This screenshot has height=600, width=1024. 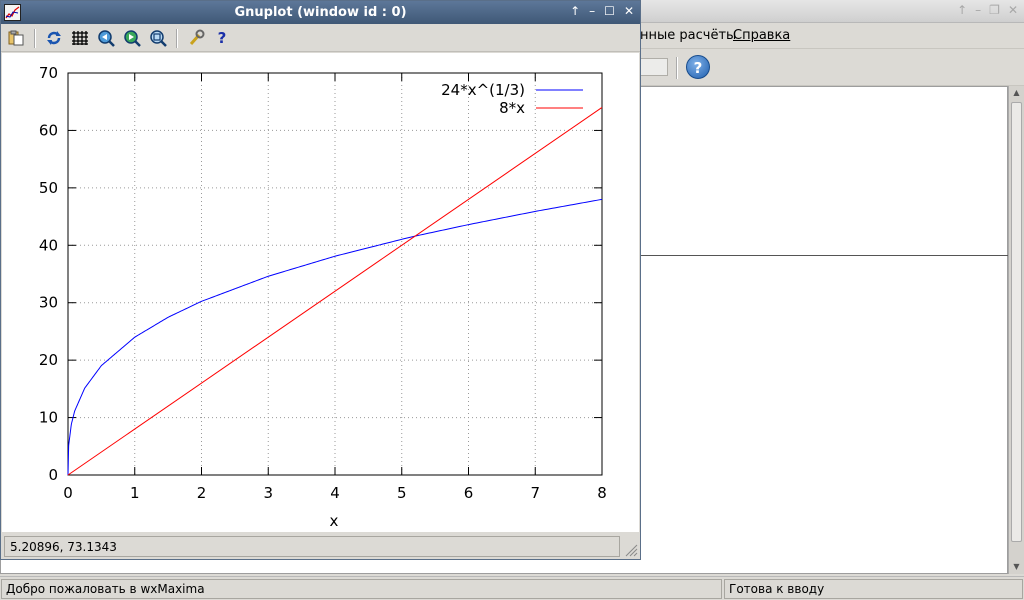 I want to click on menu-numeric: нные расчёты, so click(x=688, y=35).